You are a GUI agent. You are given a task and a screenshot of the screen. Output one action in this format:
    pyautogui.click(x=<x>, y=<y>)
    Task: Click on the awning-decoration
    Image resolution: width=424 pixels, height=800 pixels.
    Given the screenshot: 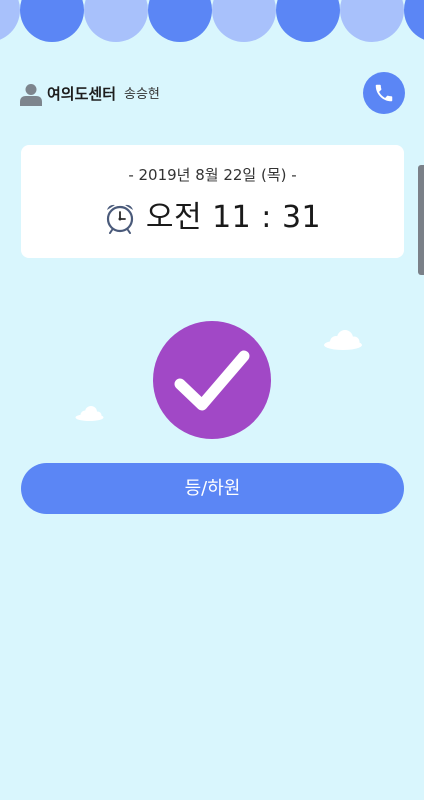 What is the action you would take?
    pyautogui.click(x=212, y=21)
    